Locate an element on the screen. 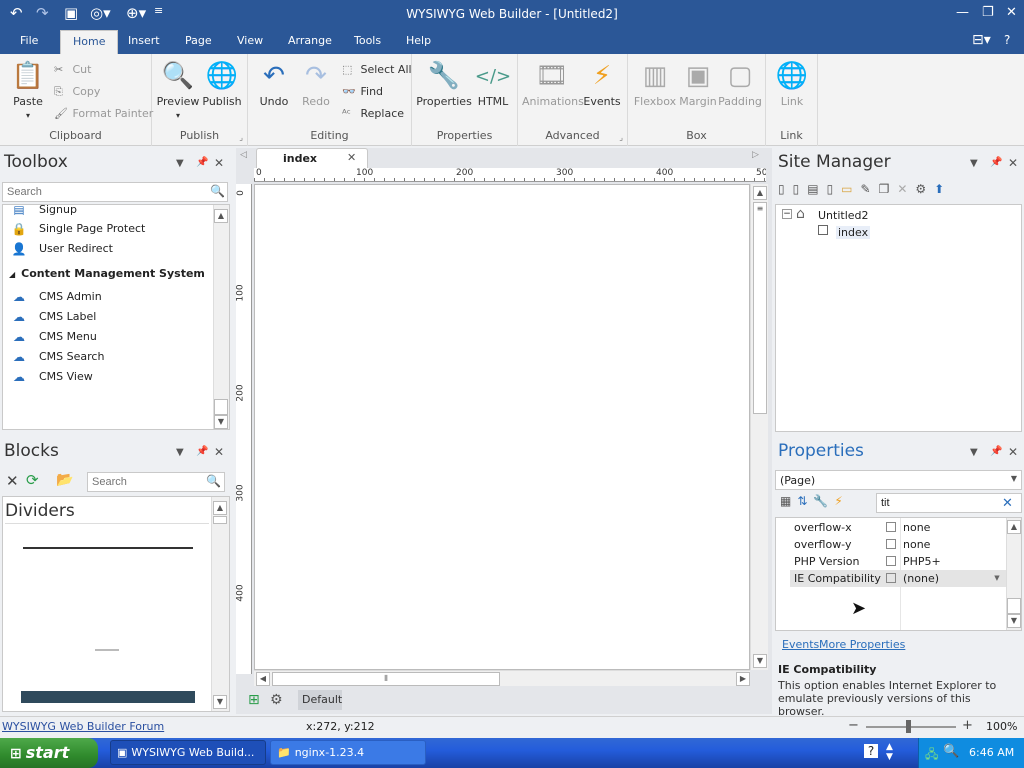  properties-scrollbar: ▲ ▼ is located at coordinates (1013, 574).